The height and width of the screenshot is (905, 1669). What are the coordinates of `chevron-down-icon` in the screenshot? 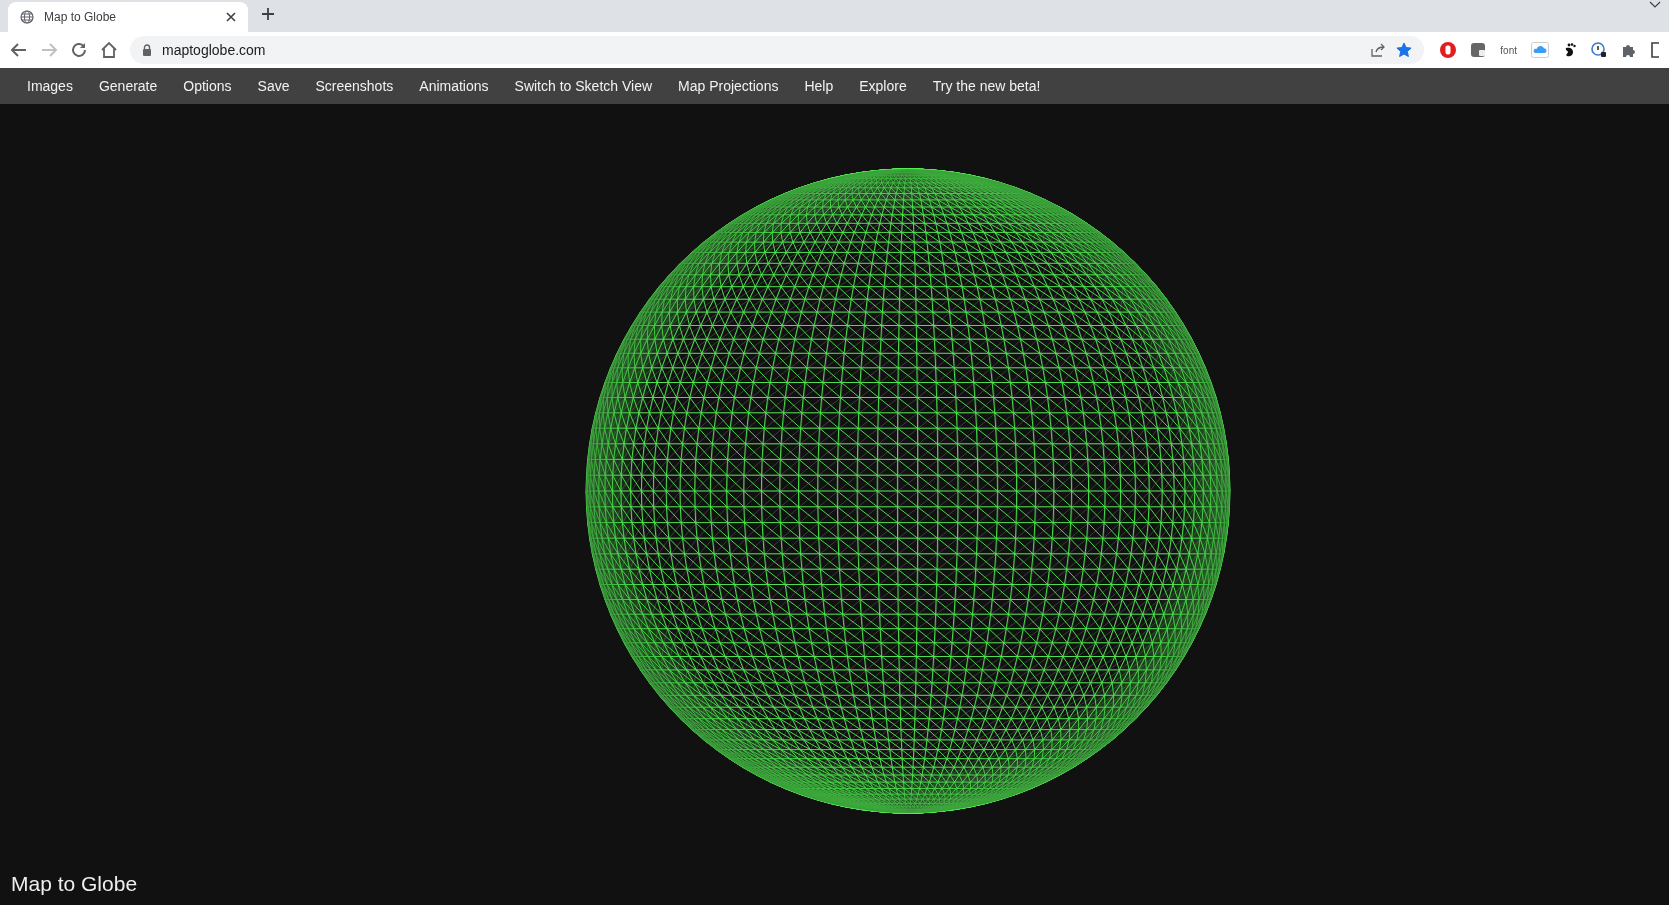 It's located at (1655, 4).